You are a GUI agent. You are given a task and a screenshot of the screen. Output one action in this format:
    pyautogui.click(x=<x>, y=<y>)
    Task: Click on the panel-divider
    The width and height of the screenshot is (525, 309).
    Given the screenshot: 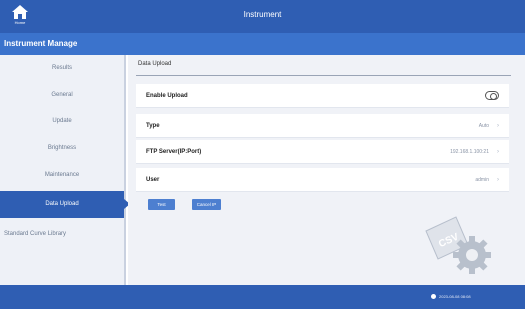 What is the action you would take?
    pyautogui.click(x=323, y=75)
    